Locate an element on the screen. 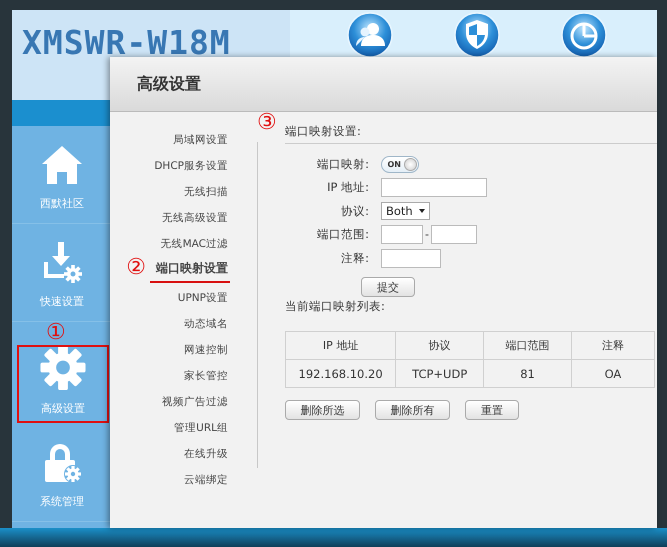 Image resolution: width=667 pixels, height=547 pixels. menu-item: 网速控制 is located at coordinates (206, 350).